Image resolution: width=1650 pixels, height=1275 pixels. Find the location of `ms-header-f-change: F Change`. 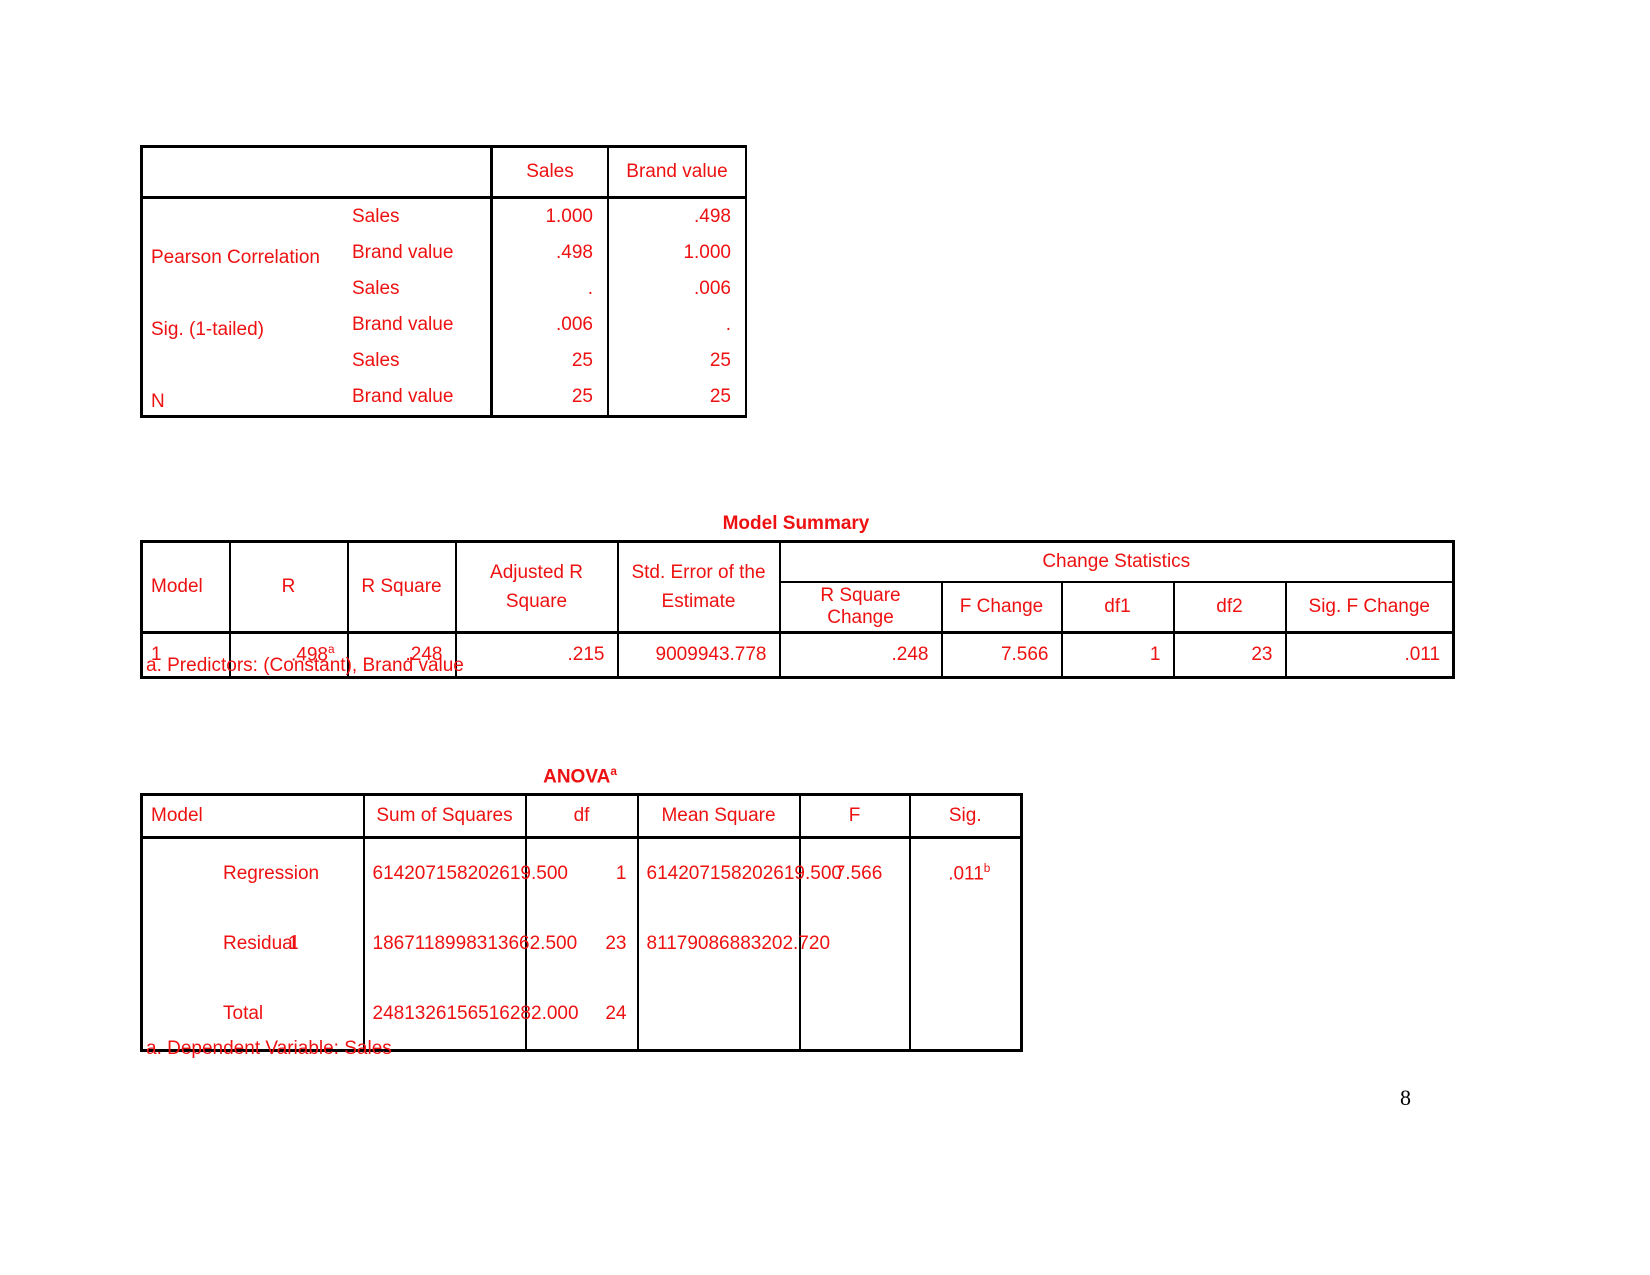

ms-header-f-change: F Change is located at coordinates (1002, 608).